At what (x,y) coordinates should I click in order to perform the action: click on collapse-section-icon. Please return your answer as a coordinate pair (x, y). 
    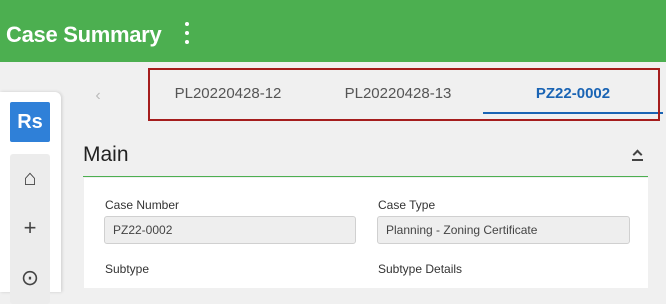
    Looking at the image, I should click on (638, 155).